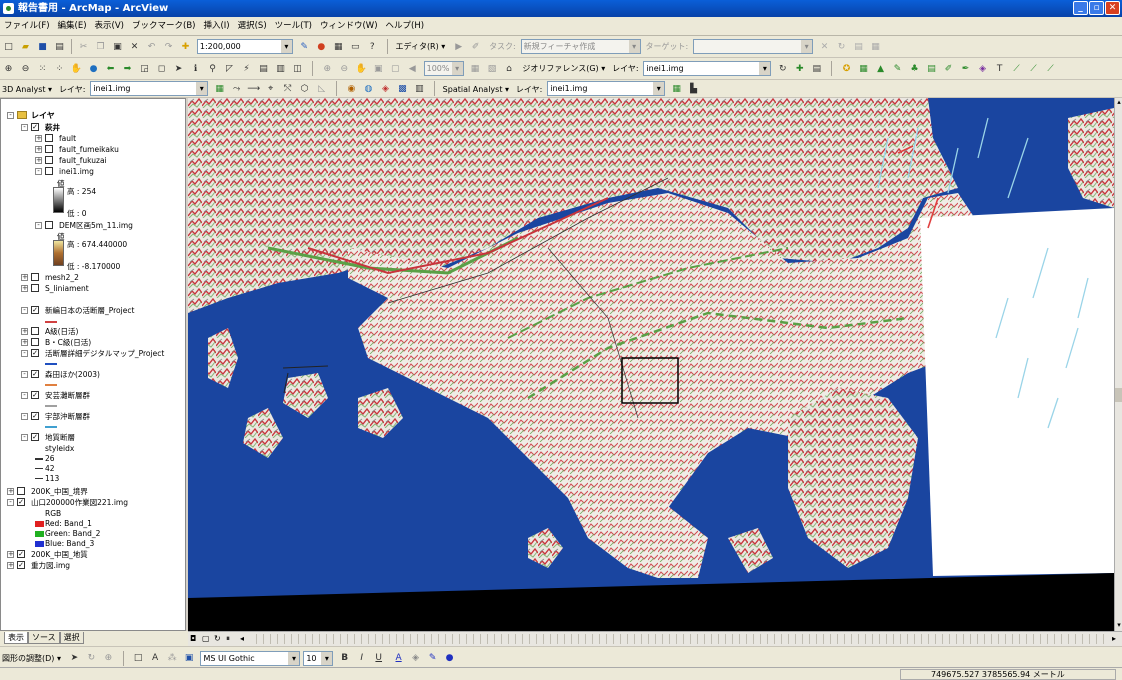 Image resolution: width=1122 pixels, height=680 pixels. Describe the element at coordinates (1118, 626) in the screenshot. I see `scroll-down-icon: ▾` at that location.